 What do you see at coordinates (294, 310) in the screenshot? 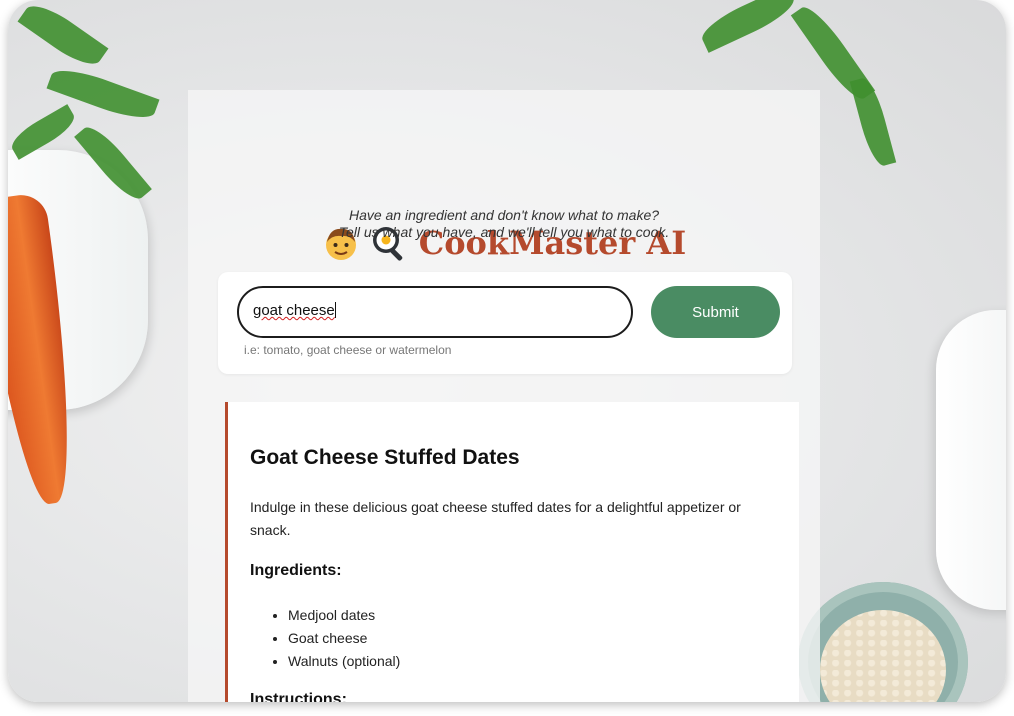
I see `ingredient-input-value: goat cheese` at bounding box center [294, 310].